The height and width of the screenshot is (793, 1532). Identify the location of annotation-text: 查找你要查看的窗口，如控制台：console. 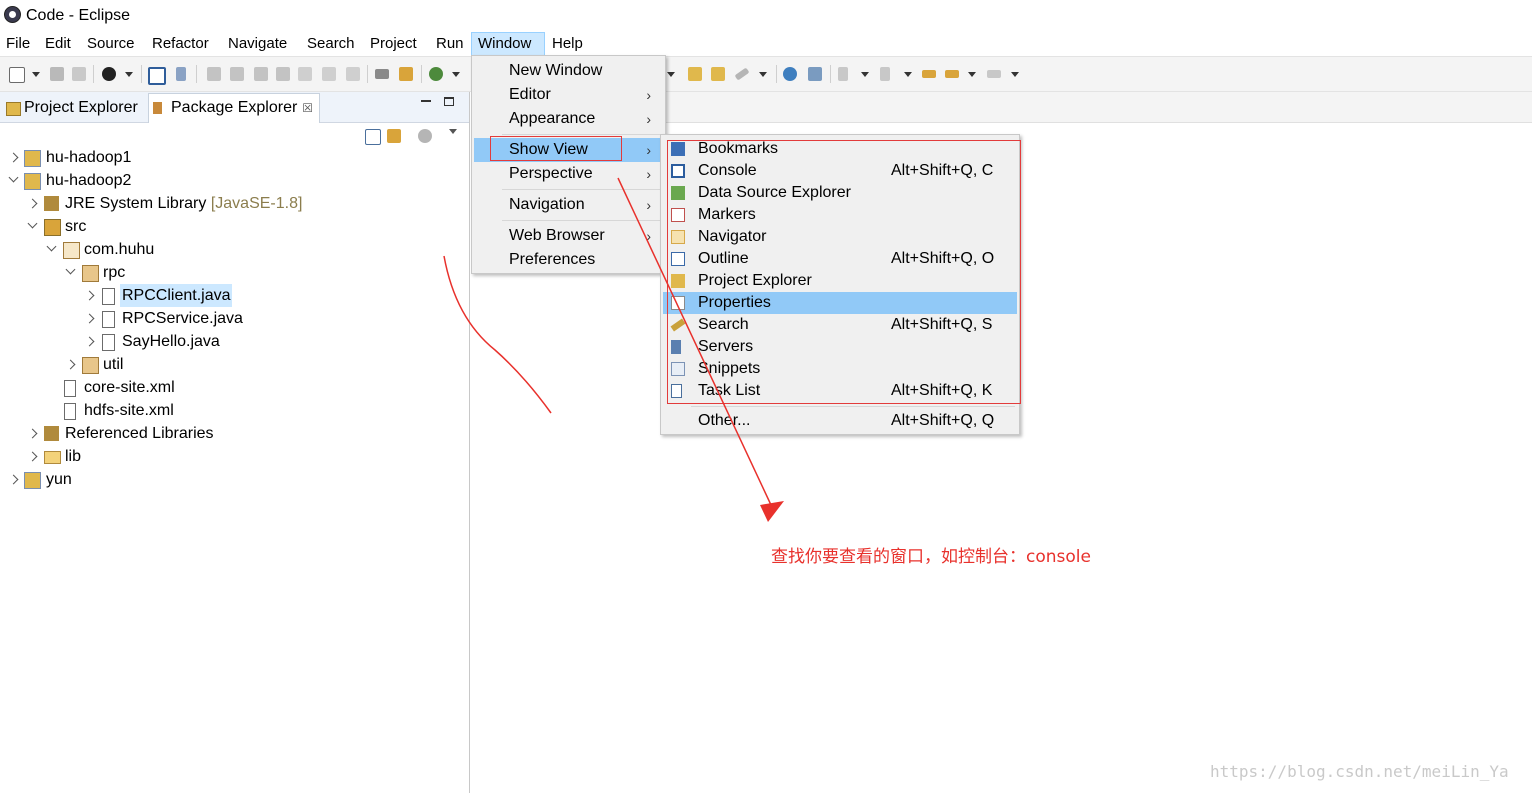
(931, 557).